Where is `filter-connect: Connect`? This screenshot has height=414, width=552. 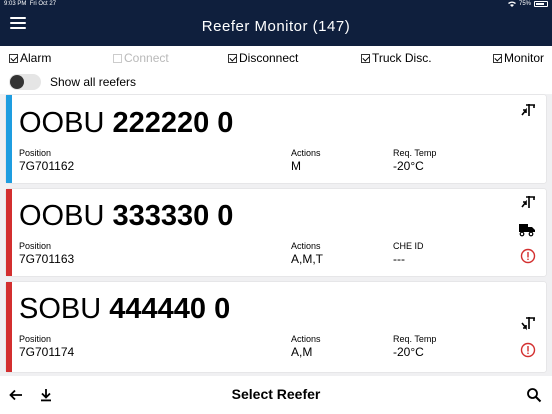 filter-connect: Connect is located at coordinates (141, 58).